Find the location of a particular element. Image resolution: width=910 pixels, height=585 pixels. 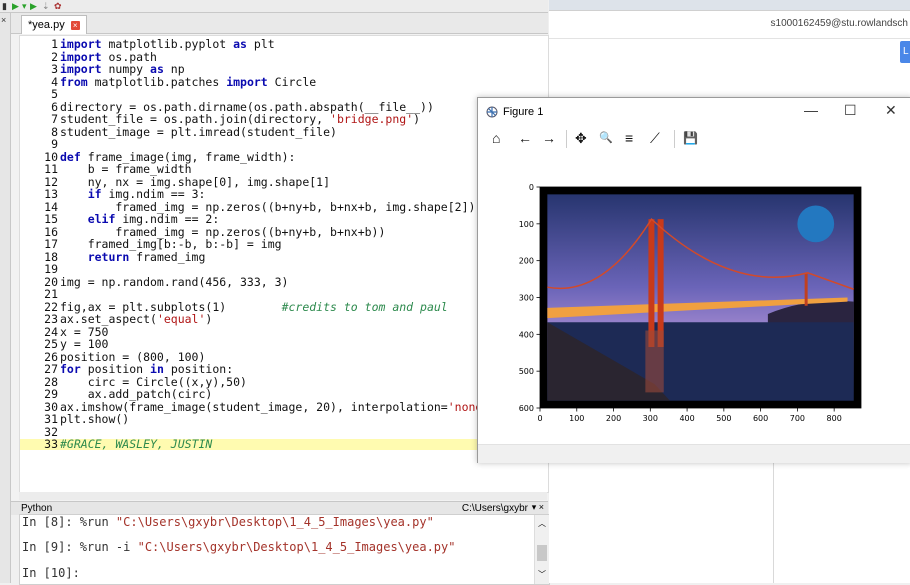

scroll-down-icon: ﹀ is located at coordinates (542, 574).